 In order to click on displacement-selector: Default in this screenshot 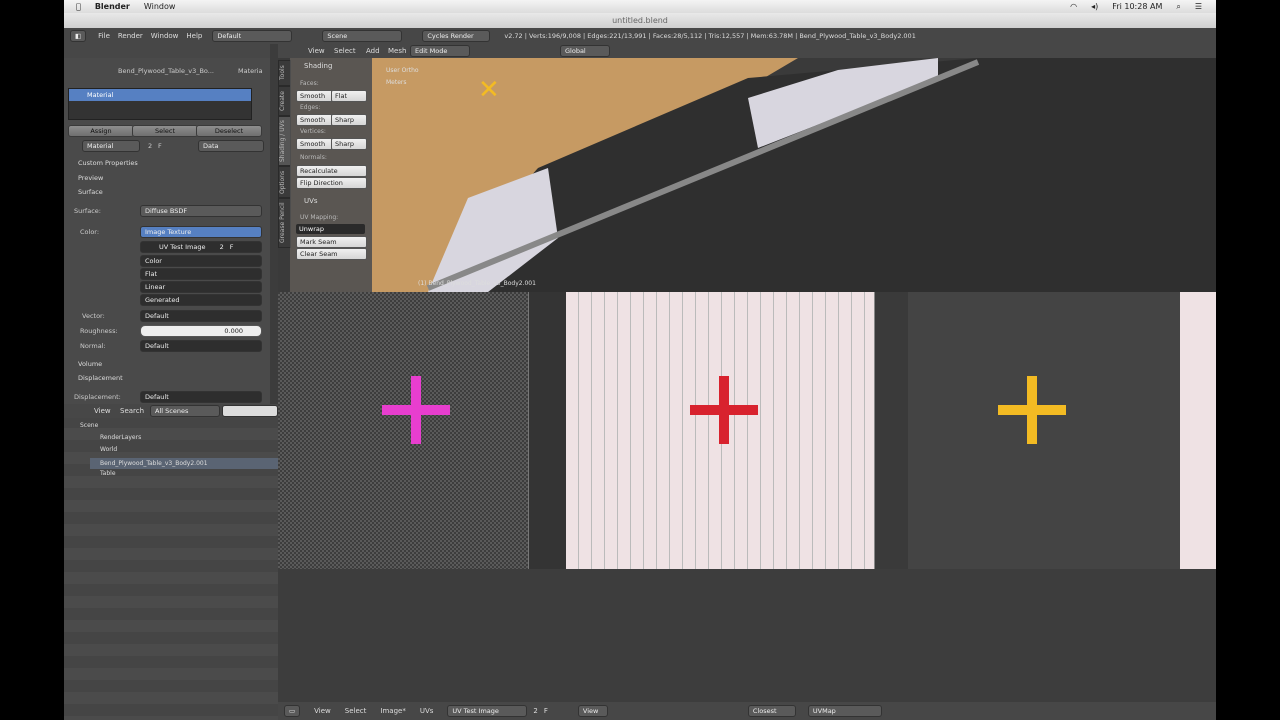, I will do `click(201, 397)`.